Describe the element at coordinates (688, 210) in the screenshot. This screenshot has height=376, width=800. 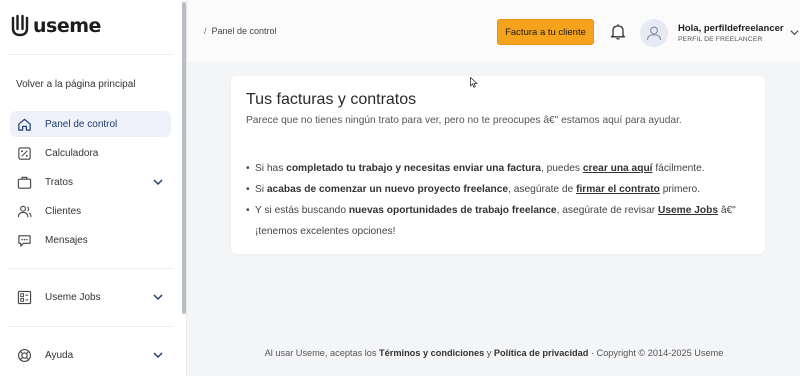
I see `useme-jobs-link: Useme Jobs` at that location.